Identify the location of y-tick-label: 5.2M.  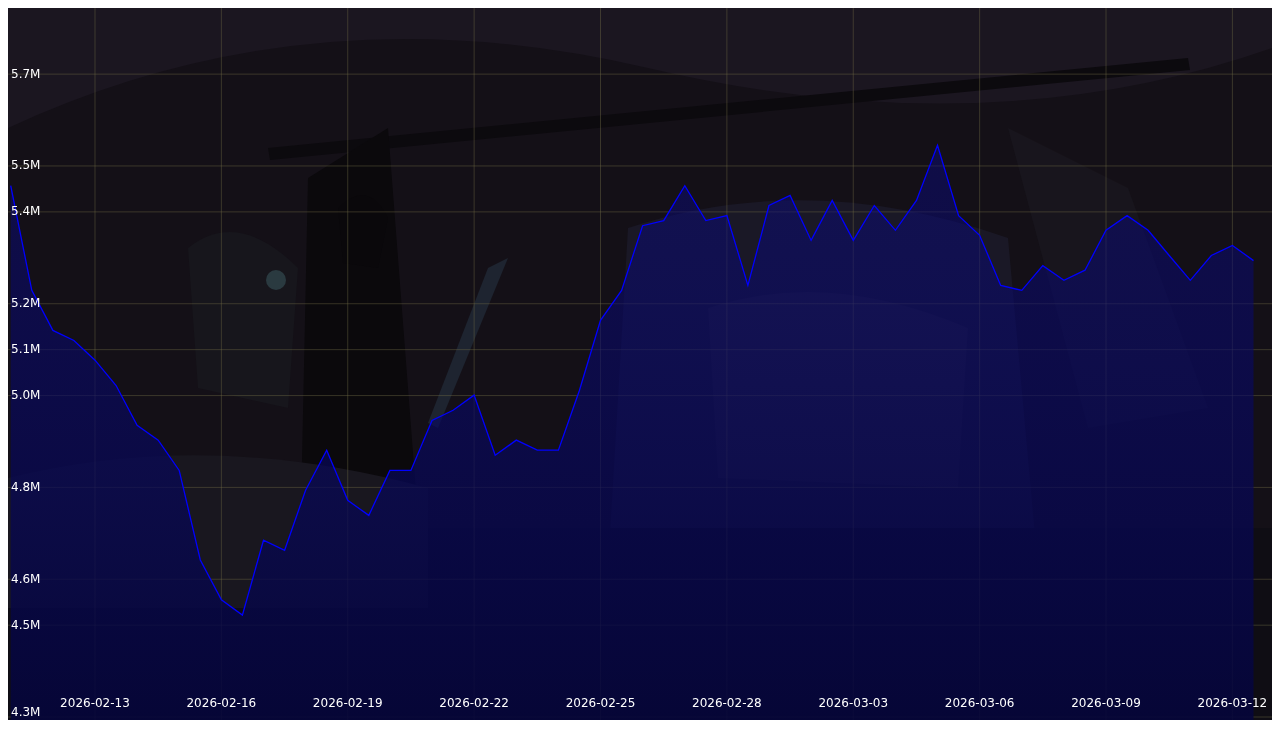
(26, 303).